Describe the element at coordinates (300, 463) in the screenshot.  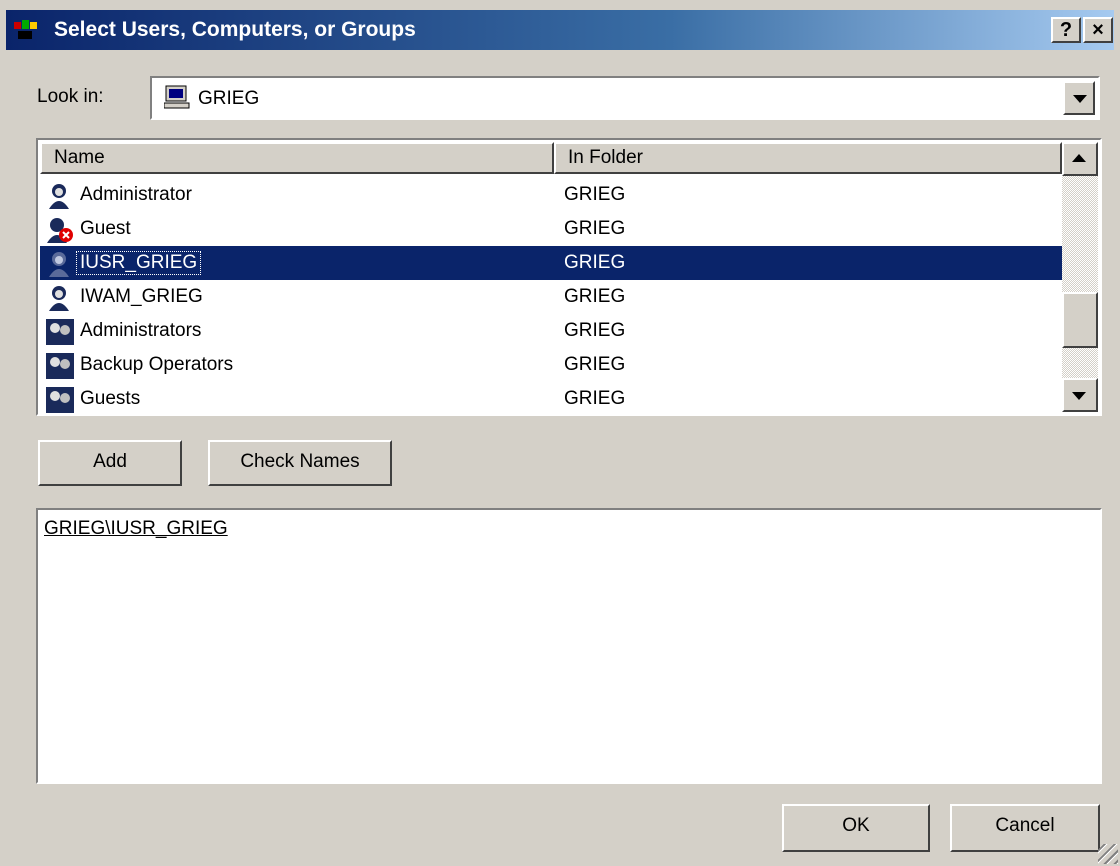
I see `check-names-button: Check Names` at that location.